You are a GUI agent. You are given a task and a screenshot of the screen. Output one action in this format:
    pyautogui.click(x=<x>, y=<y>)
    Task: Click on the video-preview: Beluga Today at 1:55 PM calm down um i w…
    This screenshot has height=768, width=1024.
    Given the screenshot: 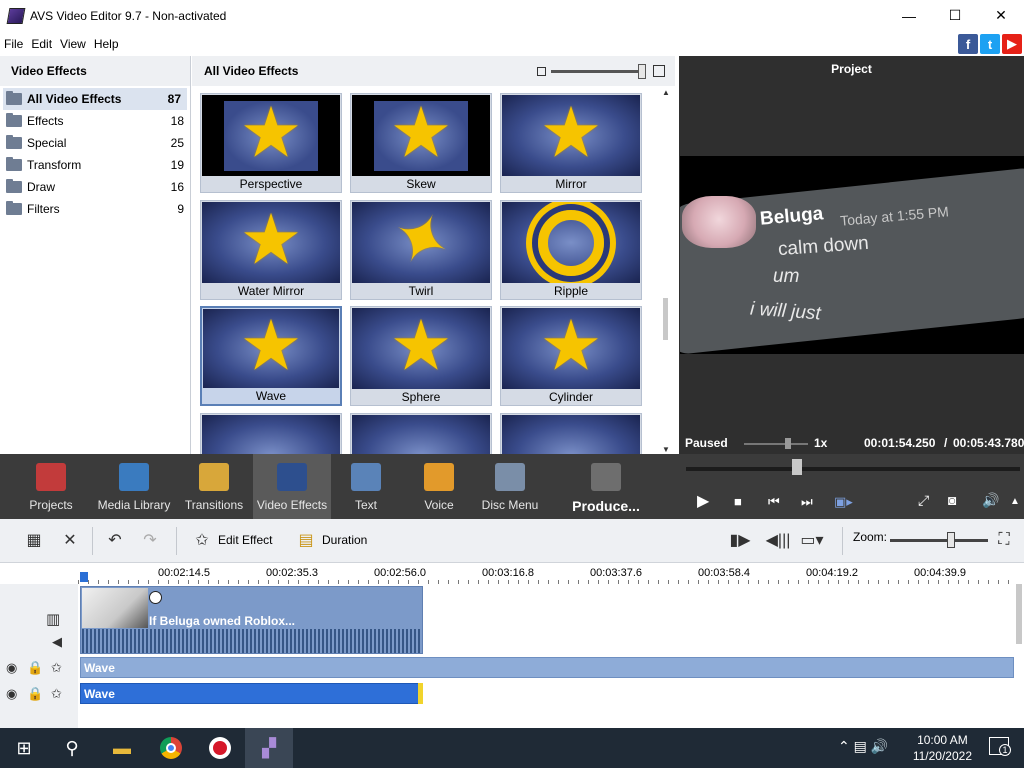 What is the action you would take?
    pyautogui.click(x=852, y=255)
    